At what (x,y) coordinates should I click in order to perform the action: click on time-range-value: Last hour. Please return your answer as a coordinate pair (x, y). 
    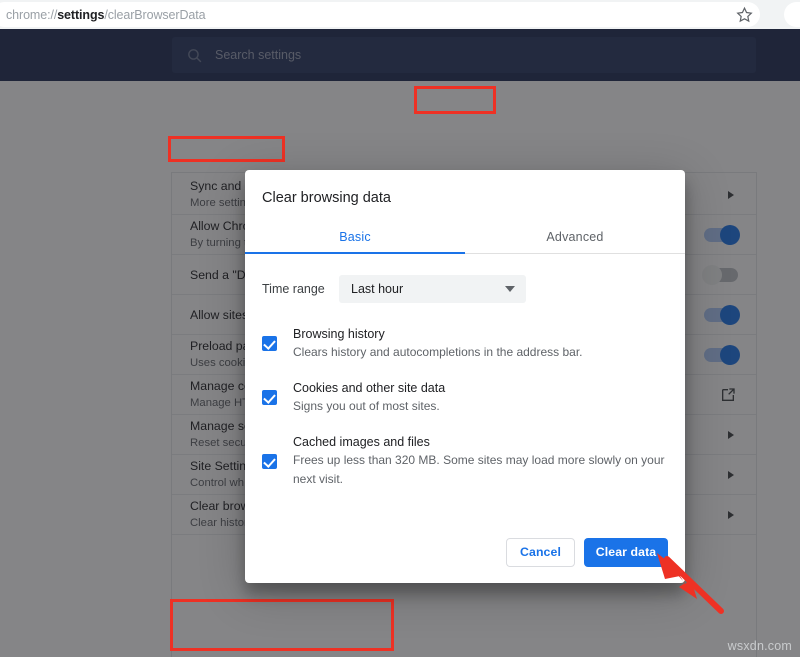
    Looking at the image, I should click on (377, 289).